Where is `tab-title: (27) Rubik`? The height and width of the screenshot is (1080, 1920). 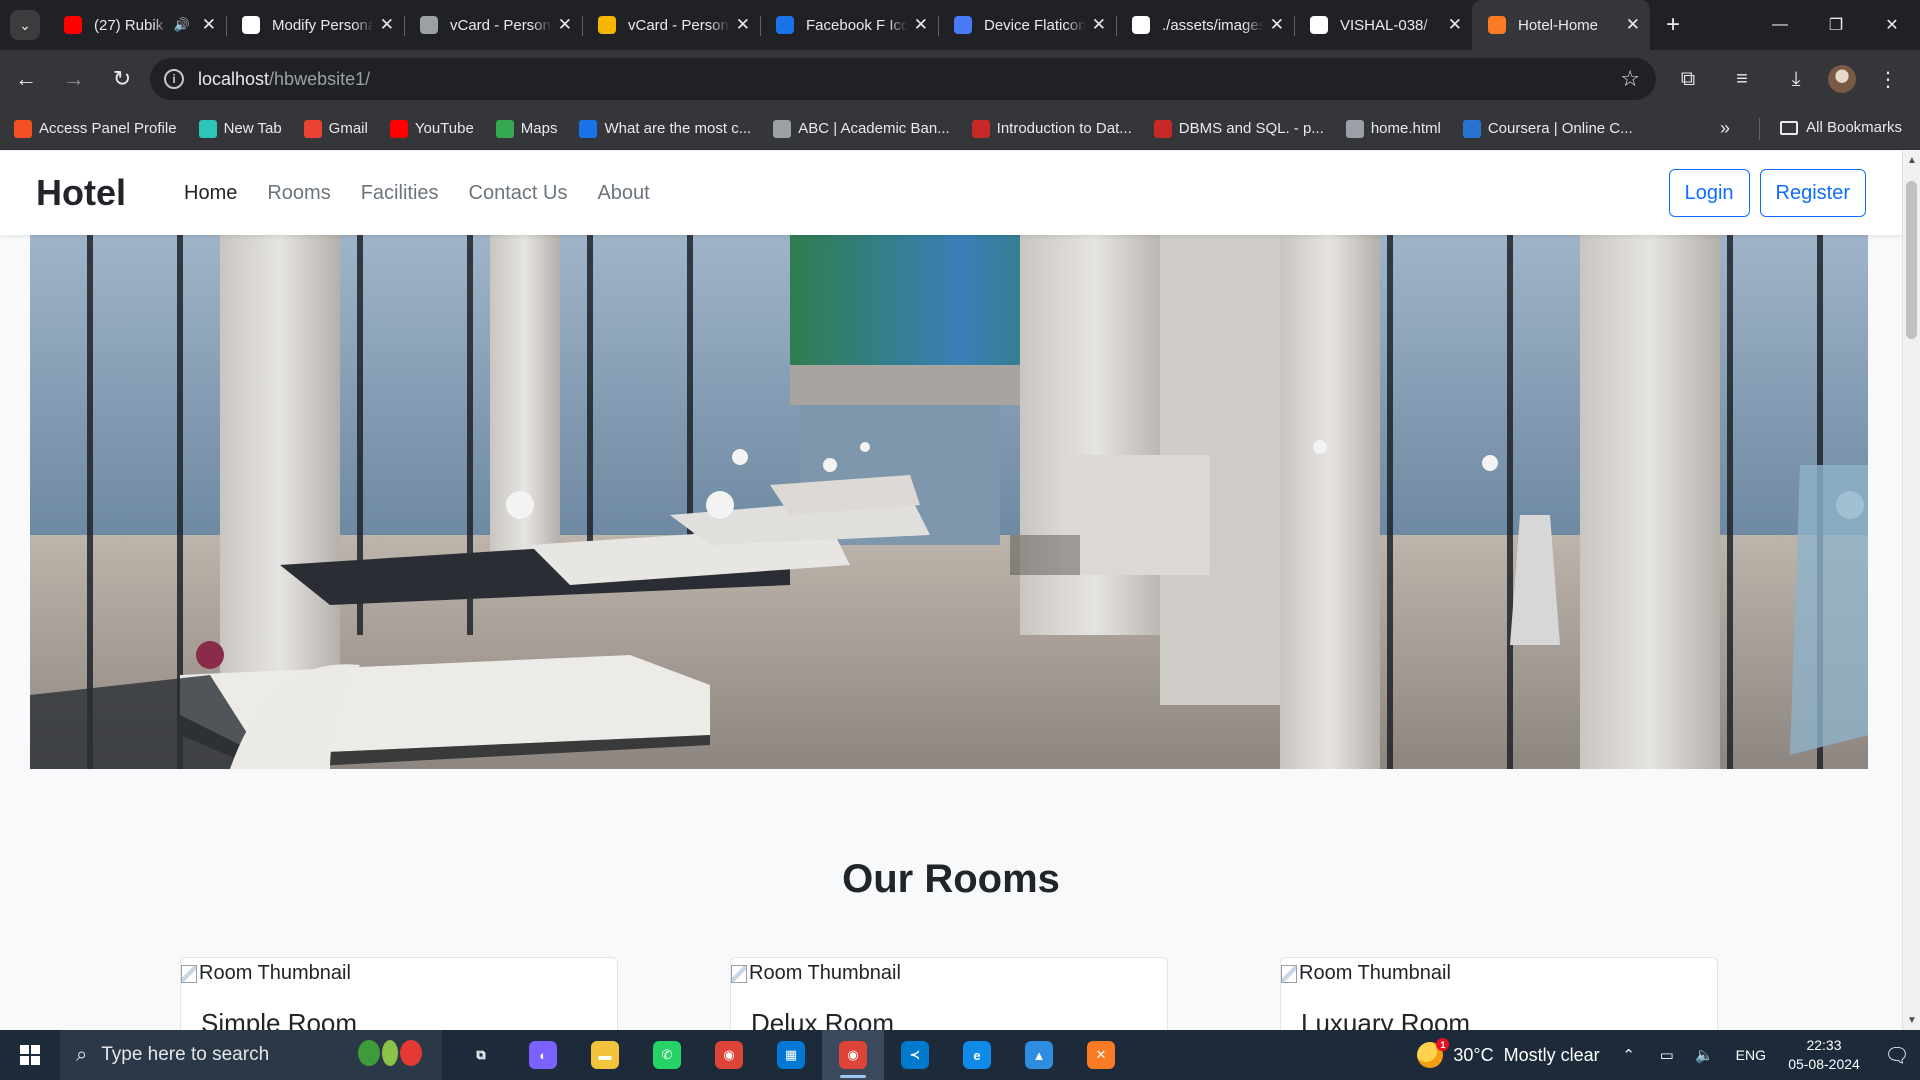
tab-title: (27) Rubik is located at coordinates (129, 25).